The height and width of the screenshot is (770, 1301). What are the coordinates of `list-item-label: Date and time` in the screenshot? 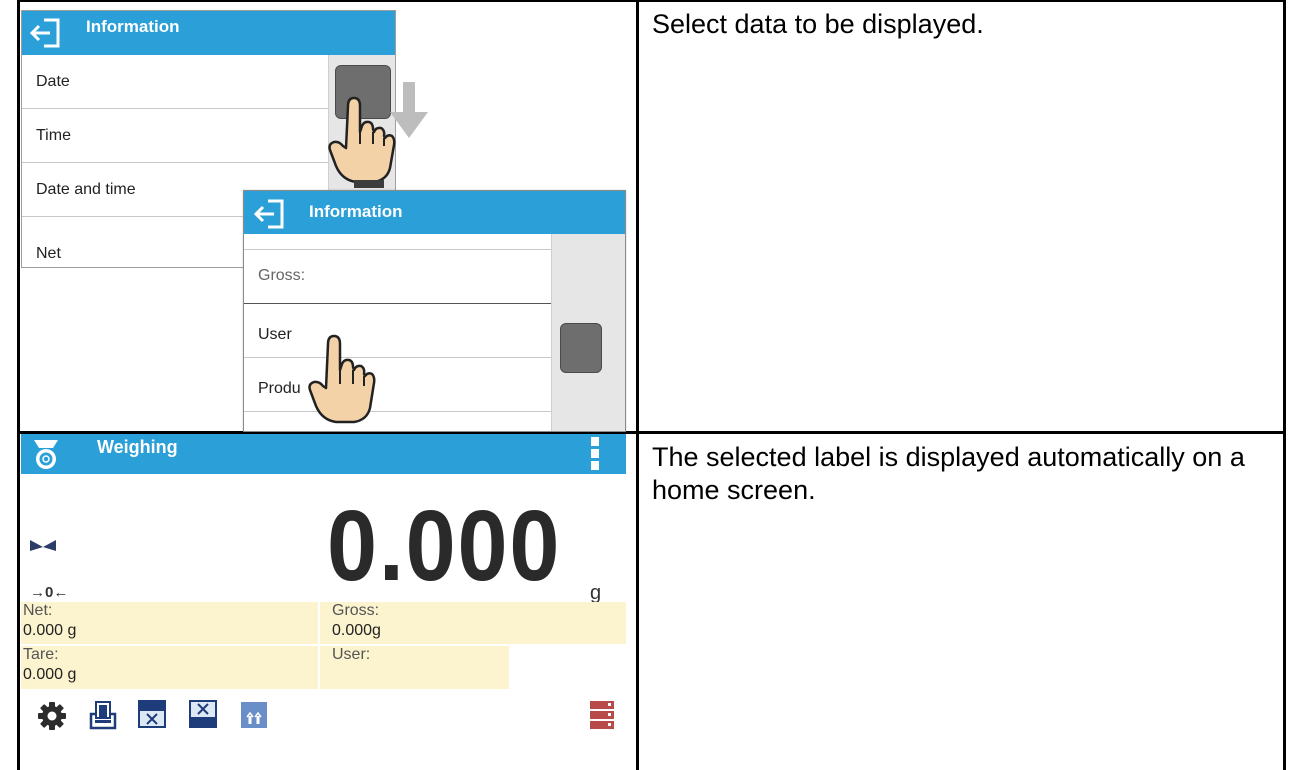 It's located at (86, 189).